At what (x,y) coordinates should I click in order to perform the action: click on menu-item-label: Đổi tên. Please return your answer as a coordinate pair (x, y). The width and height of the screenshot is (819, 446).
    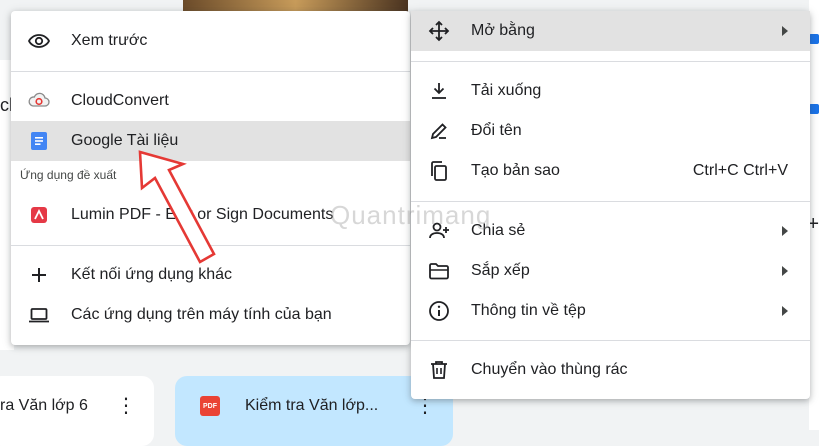
    Looking at the image, I should click on (496, 130).